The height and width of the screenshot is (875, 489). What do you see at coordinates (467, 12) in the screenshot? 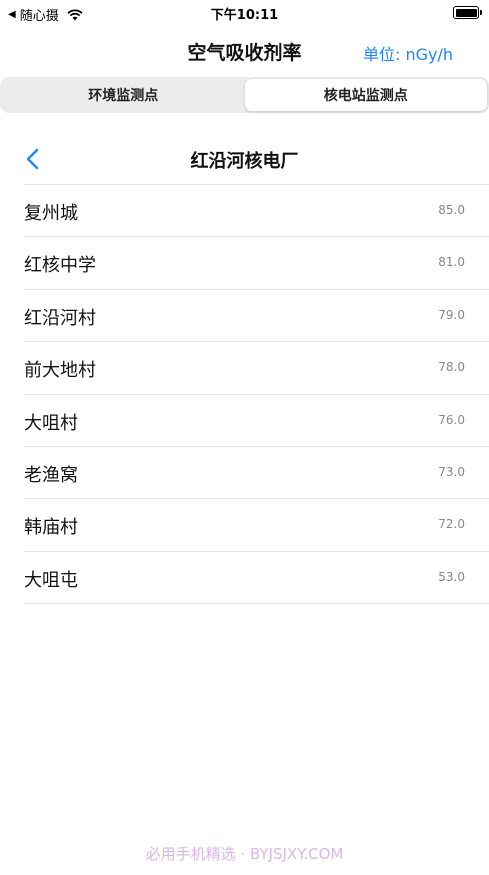
I see `battery-icon` at bounding box center [467, 12].